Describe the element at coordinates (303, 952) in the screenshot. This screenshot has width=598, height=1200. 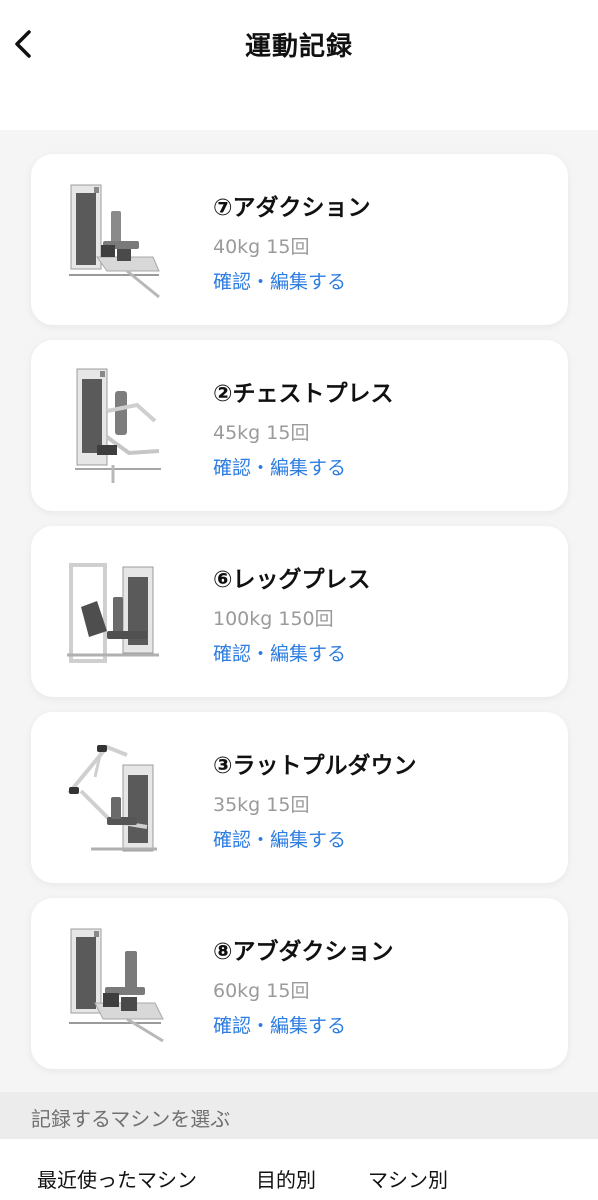
I see `record-title: ⑧アブダクション` at that location.